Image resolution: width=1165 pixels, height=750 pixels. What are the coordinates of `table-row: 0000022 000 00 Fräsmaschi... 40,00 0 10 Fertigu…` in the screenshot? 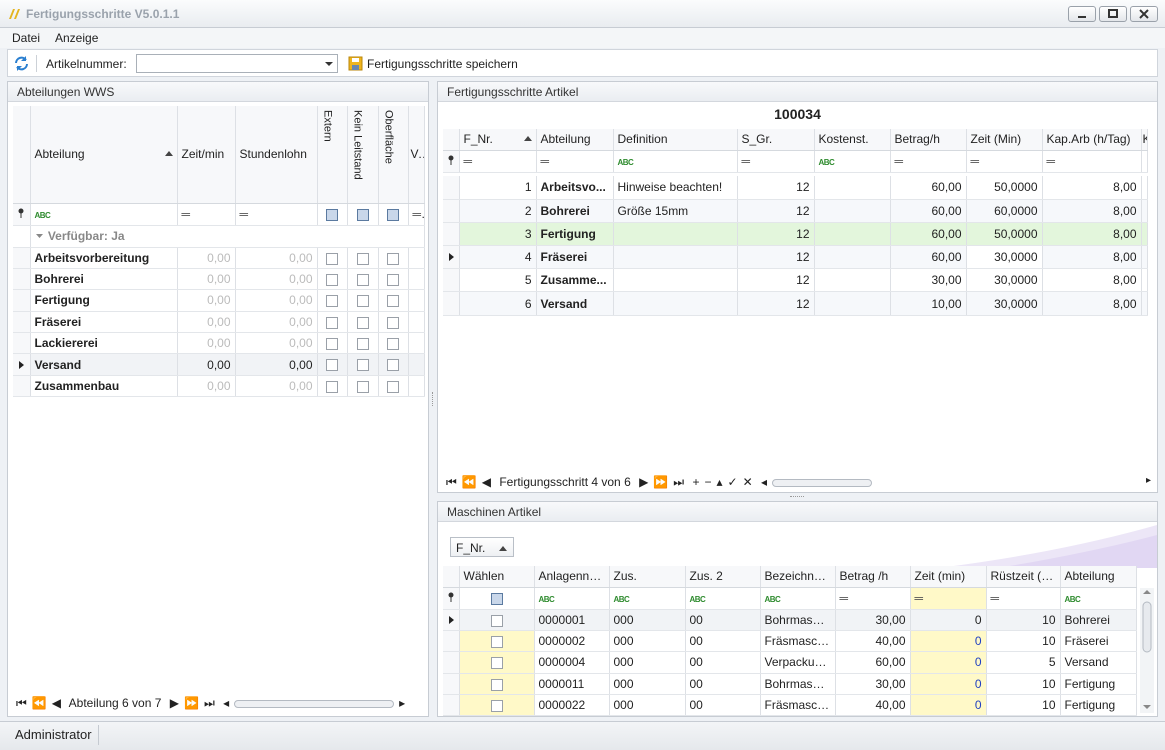 It's located at (790, 705).